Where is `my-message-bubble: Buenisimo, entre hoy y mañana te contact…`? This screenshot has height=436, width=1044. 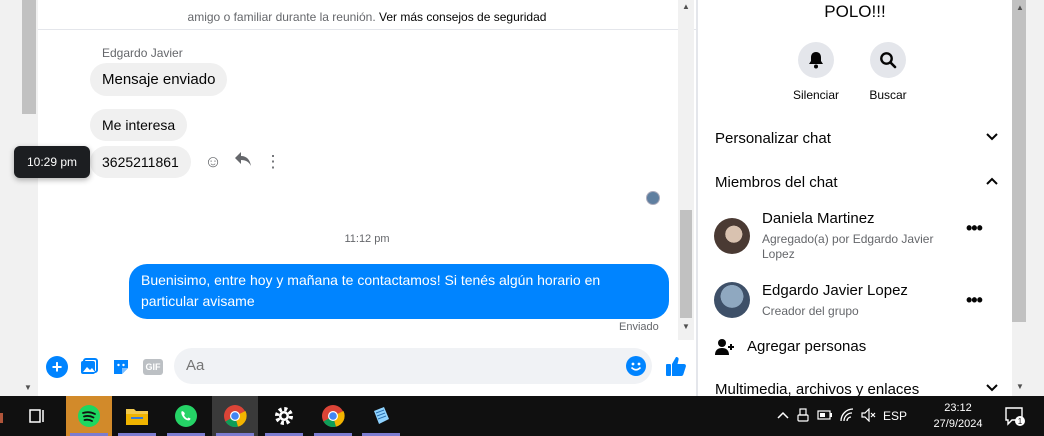 my-message-bubble: Buenisimo, entre hoy y mañana te contact… is located at coordinates (399, 291).